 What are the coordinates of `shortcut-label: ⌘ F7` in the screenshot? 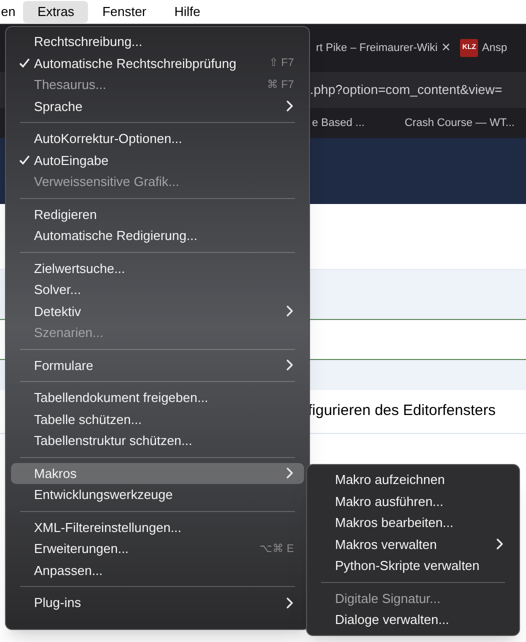 It's located at (280, 85).